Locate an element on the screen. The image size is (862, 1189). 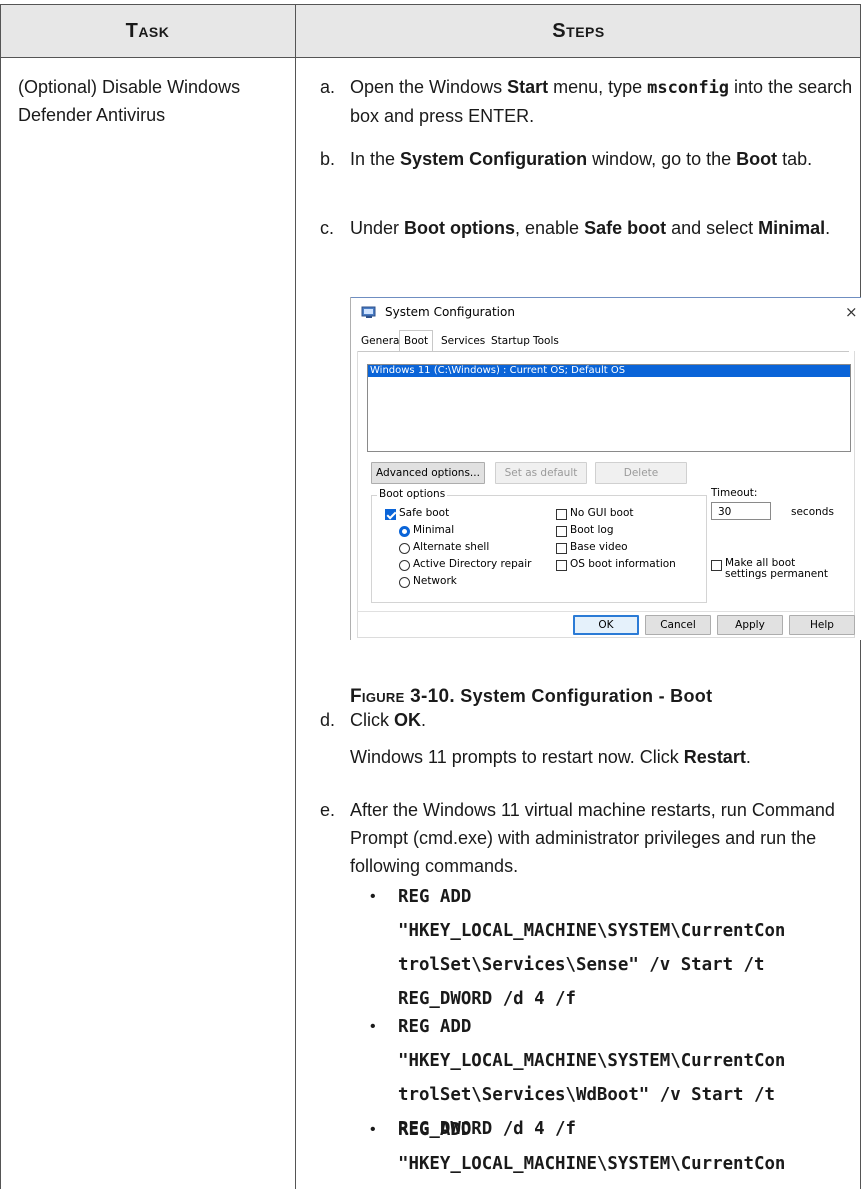
os-boot-info-label: OS boot information is located at coordinates (623, 564).